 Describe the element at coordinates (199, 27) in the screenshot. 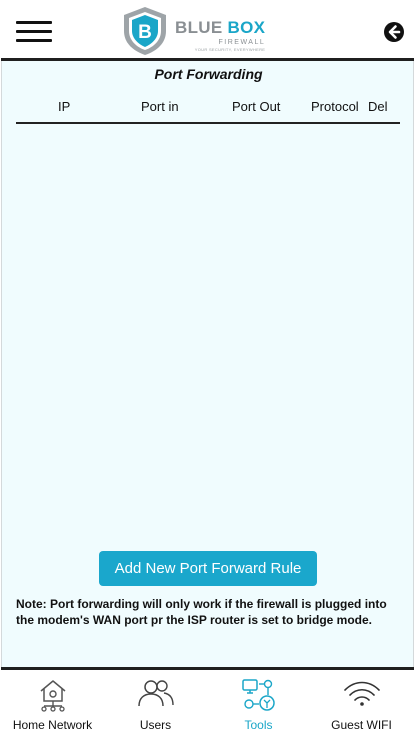

I see `logo-word-blue: BLUE` at that location.